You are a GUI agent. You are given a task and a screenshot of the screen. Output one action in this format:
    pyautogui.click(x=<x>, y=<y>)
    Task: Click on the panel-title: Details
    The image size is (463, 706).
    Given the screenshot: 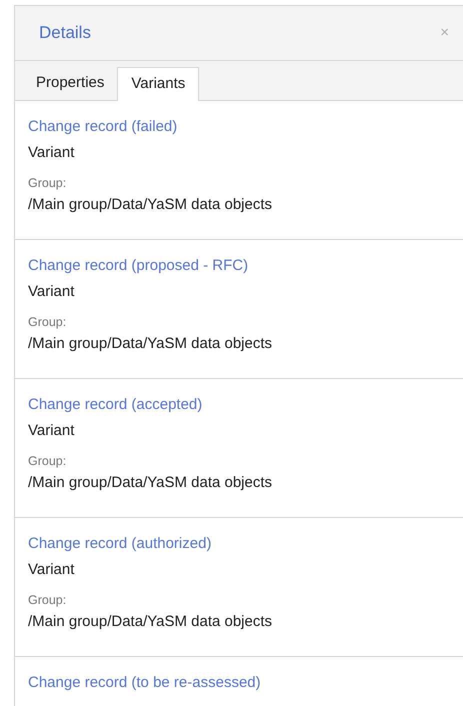 What is the action you would take?
    pyautogui.click(x=65, y=33)
    